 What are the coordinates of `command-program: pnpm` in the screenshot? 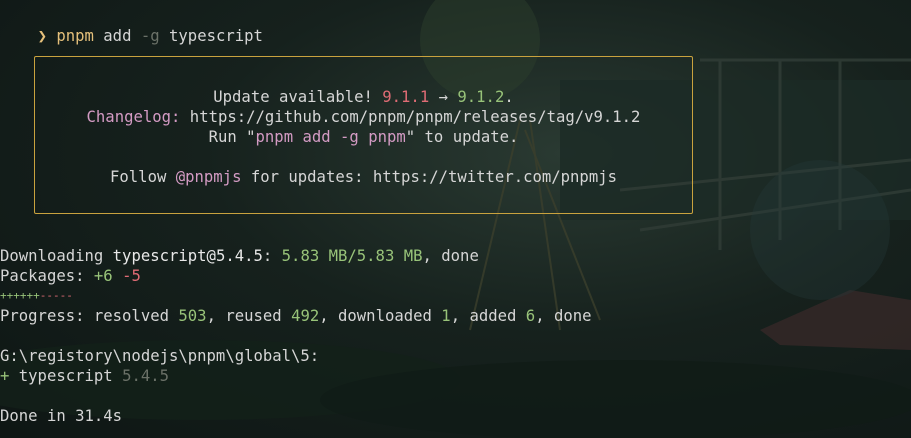 It's located at (75, 36).